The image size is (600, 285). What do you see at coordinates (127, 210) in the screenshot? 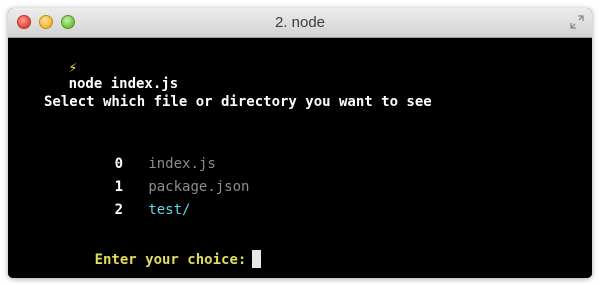
I see `option-item: 2 test/` at bounding box center [127, 210].